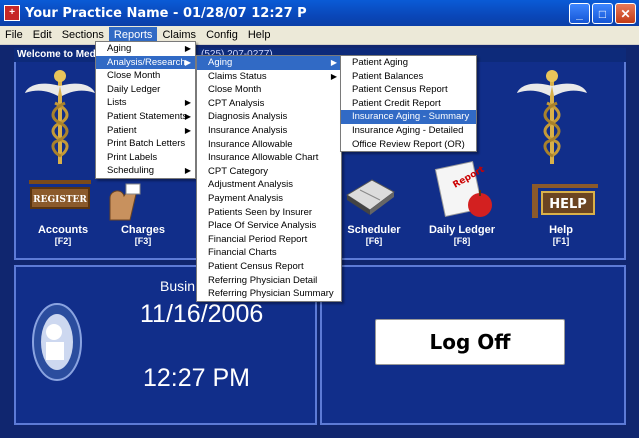 Image resolution: width=639 pixels, height=438 pixels. I want to click on analysis-menu-item: Adjustment Analysis, so click(269, 185).